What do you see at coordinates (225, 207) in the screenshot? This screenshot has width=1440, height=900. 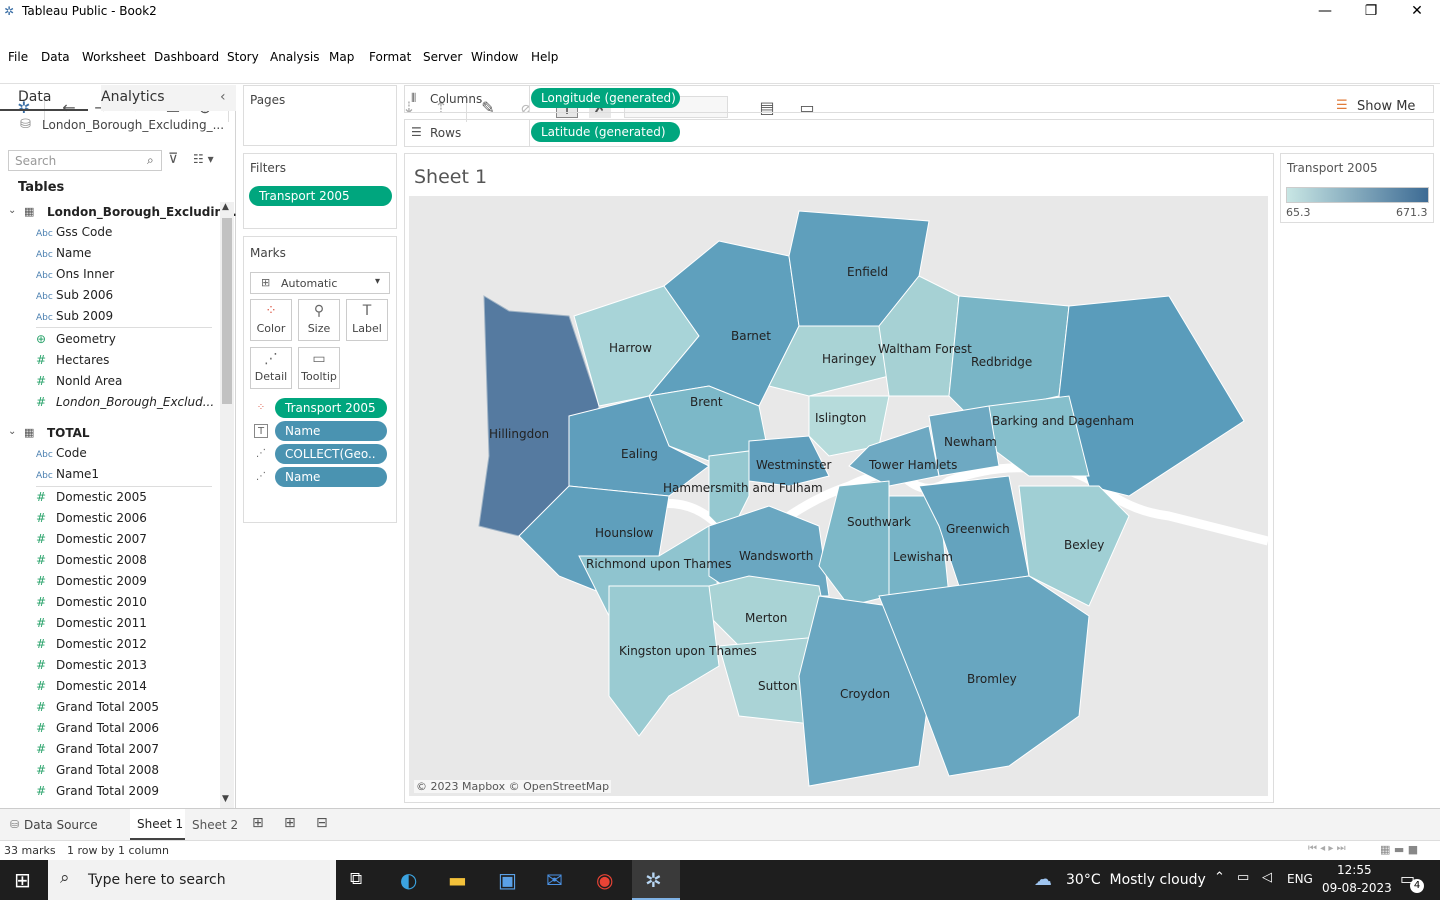 I see `scroll-up-icon: ▲` at bounding box center [225, 207].